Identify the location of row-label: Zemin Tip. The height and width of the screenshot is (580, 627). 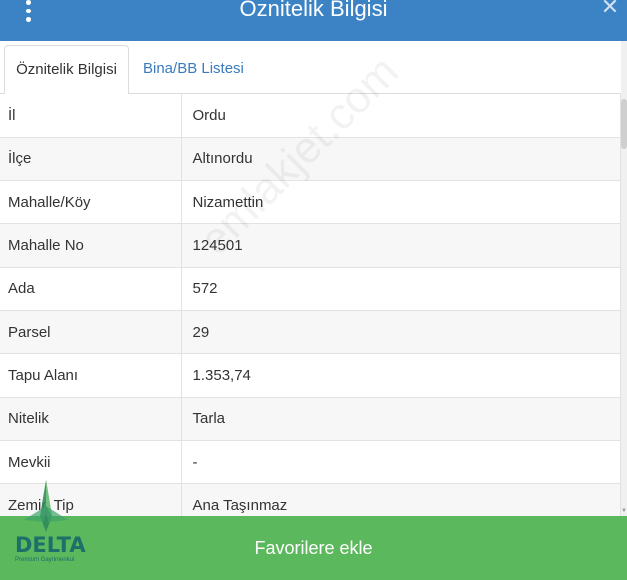
(91, 499).